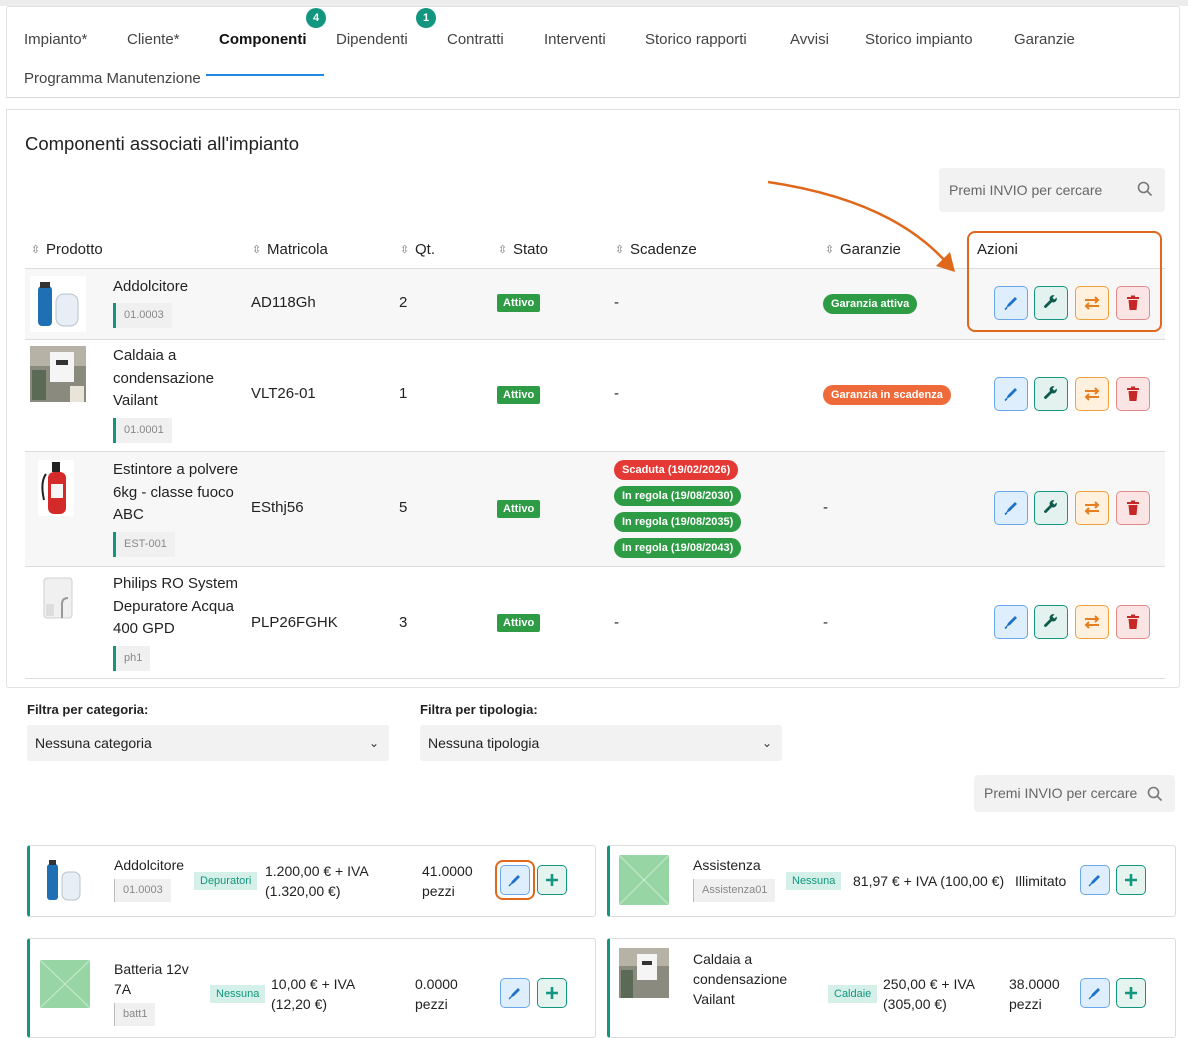 The width and height of the screenshot is (1188, 1038). What do you see at coordinates (142, 315) in the screenshot?
I see `product-code: 01.0003` at bounding box center [142, 315].